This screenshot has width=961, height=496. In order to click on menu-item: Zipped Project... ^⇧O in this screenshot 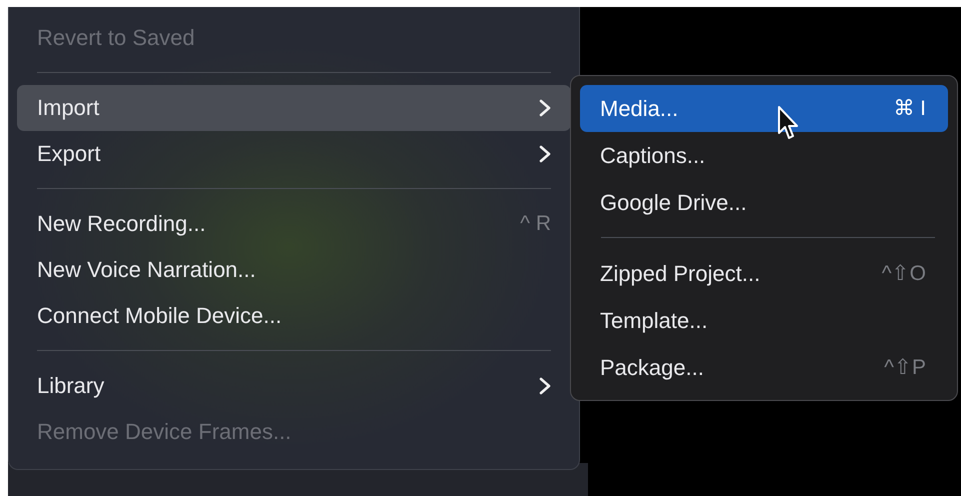, I will do `click(764, 273)`.